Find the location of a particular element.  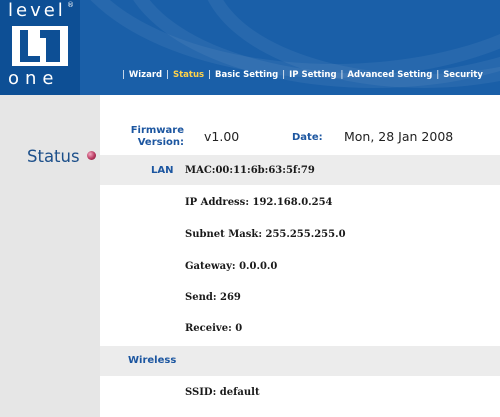

lan-section-label: LAN is located at coordinates (162, 170).